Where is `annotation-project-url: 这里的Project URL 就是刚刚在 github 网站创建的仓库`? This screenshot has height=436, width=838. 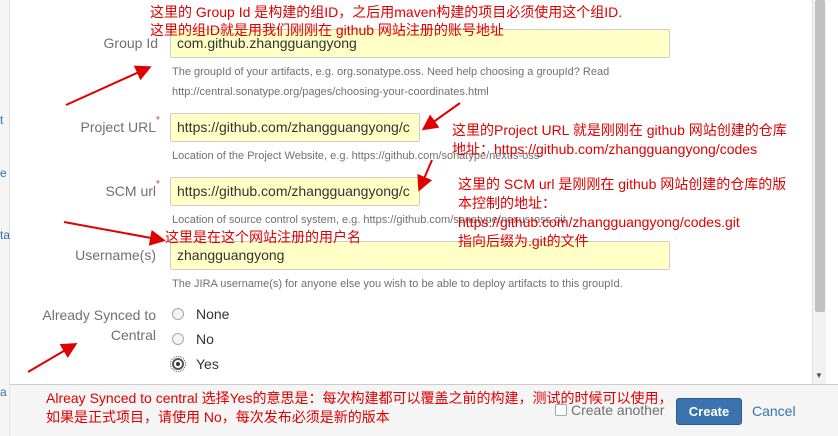
annotation-project-url: 这里的Project URL 就是刚刚在 github 网站创建的仓库 is located at coordinates (619, 130).